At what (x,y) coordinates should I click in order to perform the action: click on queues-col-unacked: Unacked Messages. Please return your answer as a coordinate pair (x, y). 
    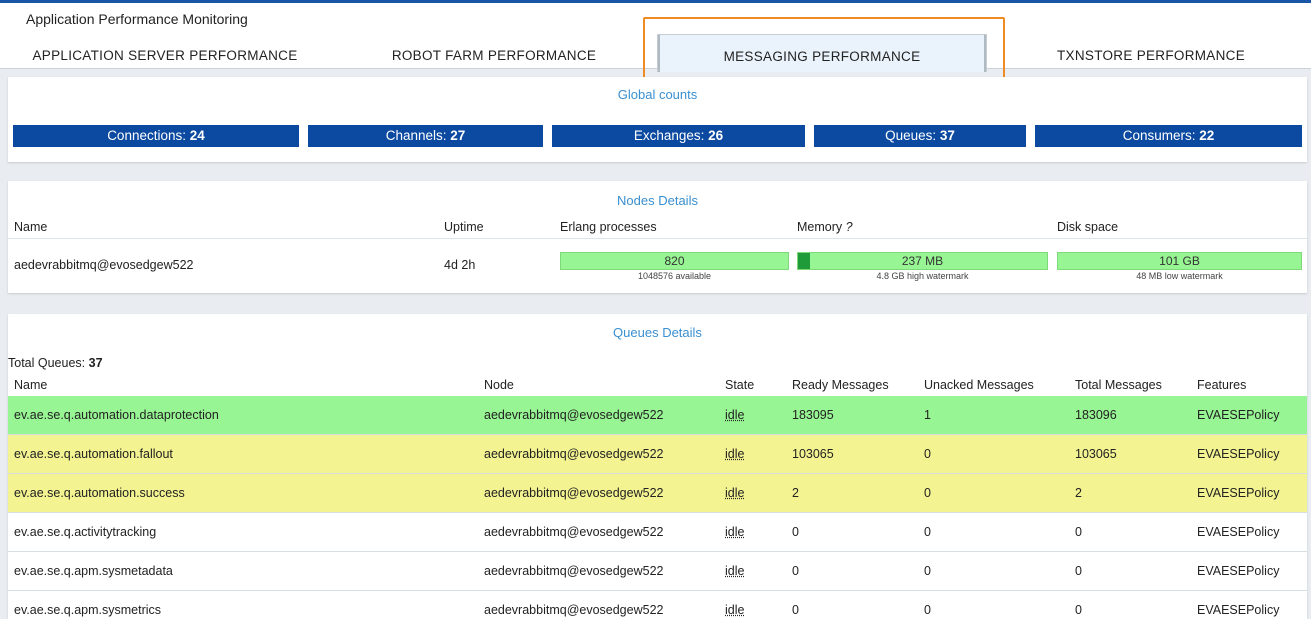
    Looking at the image, I should click on (979, 385).